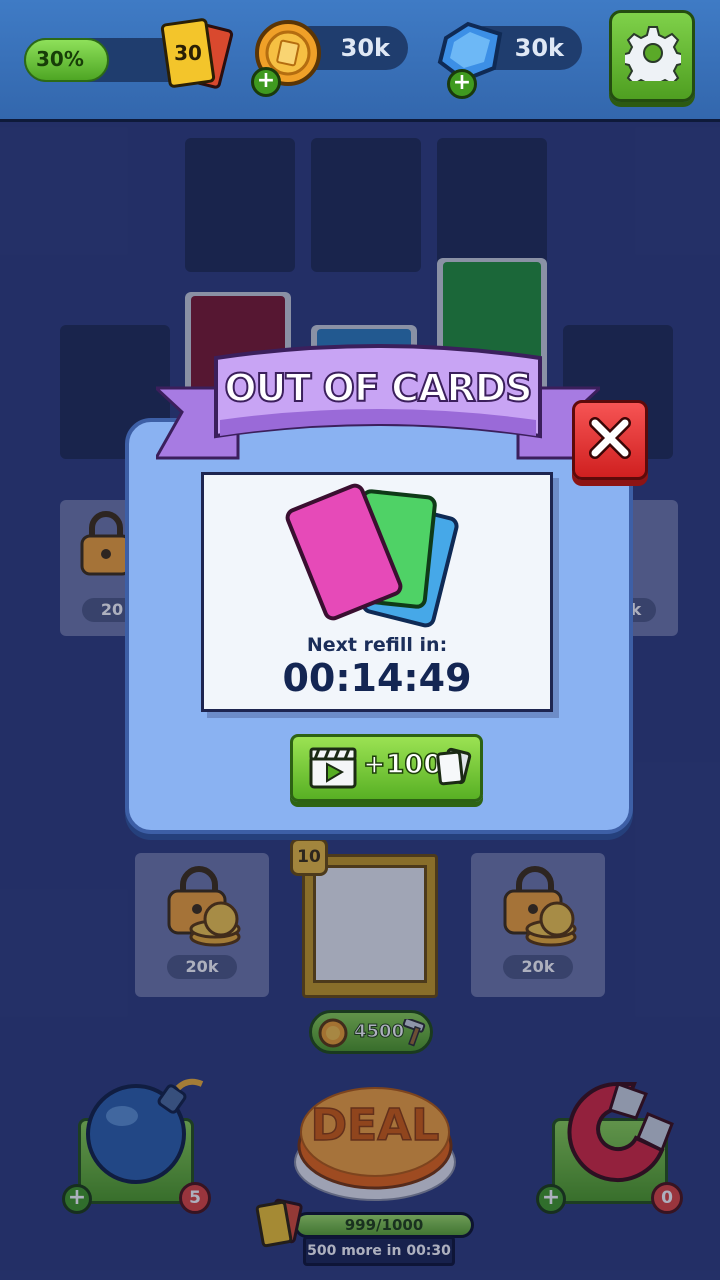  What do you see at coordinates (402, 764) in the screenshot?
I see `reward-label: +100` at bounding box center [402, 764].